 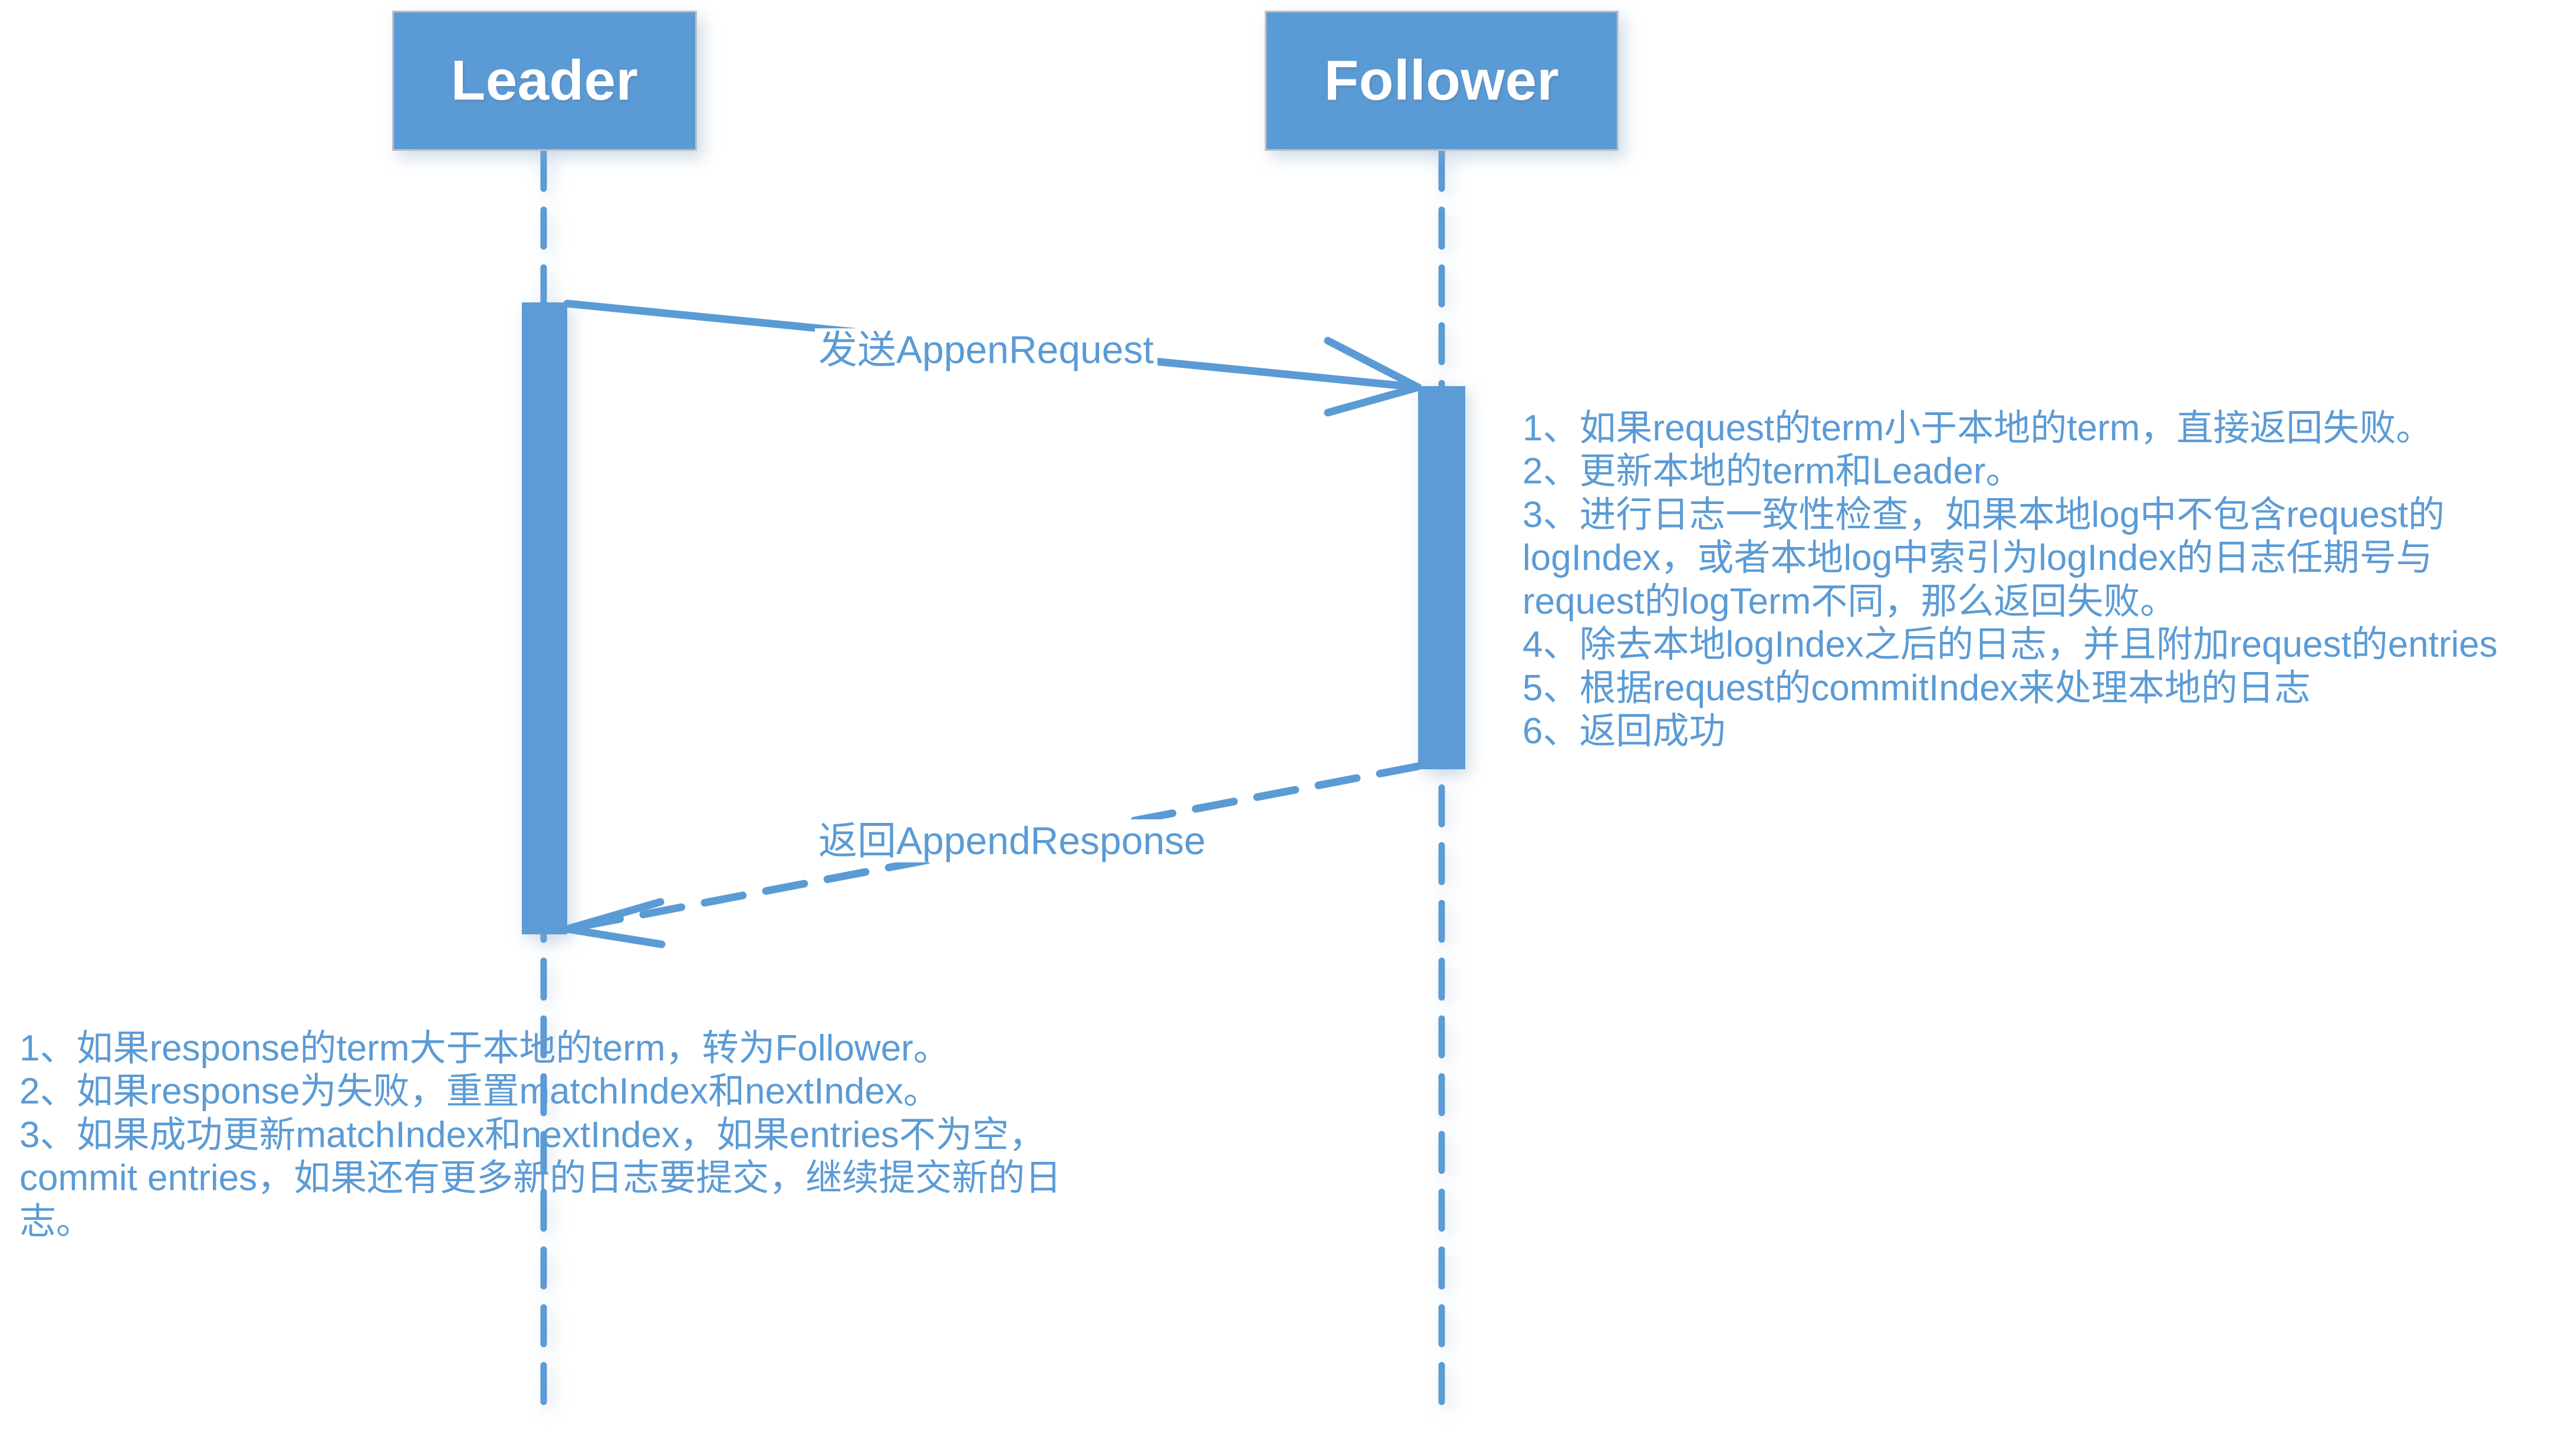 I want to click on note-follower-line-2: 2、更新本地的term和Leader。, so click(x=1772, y=471).